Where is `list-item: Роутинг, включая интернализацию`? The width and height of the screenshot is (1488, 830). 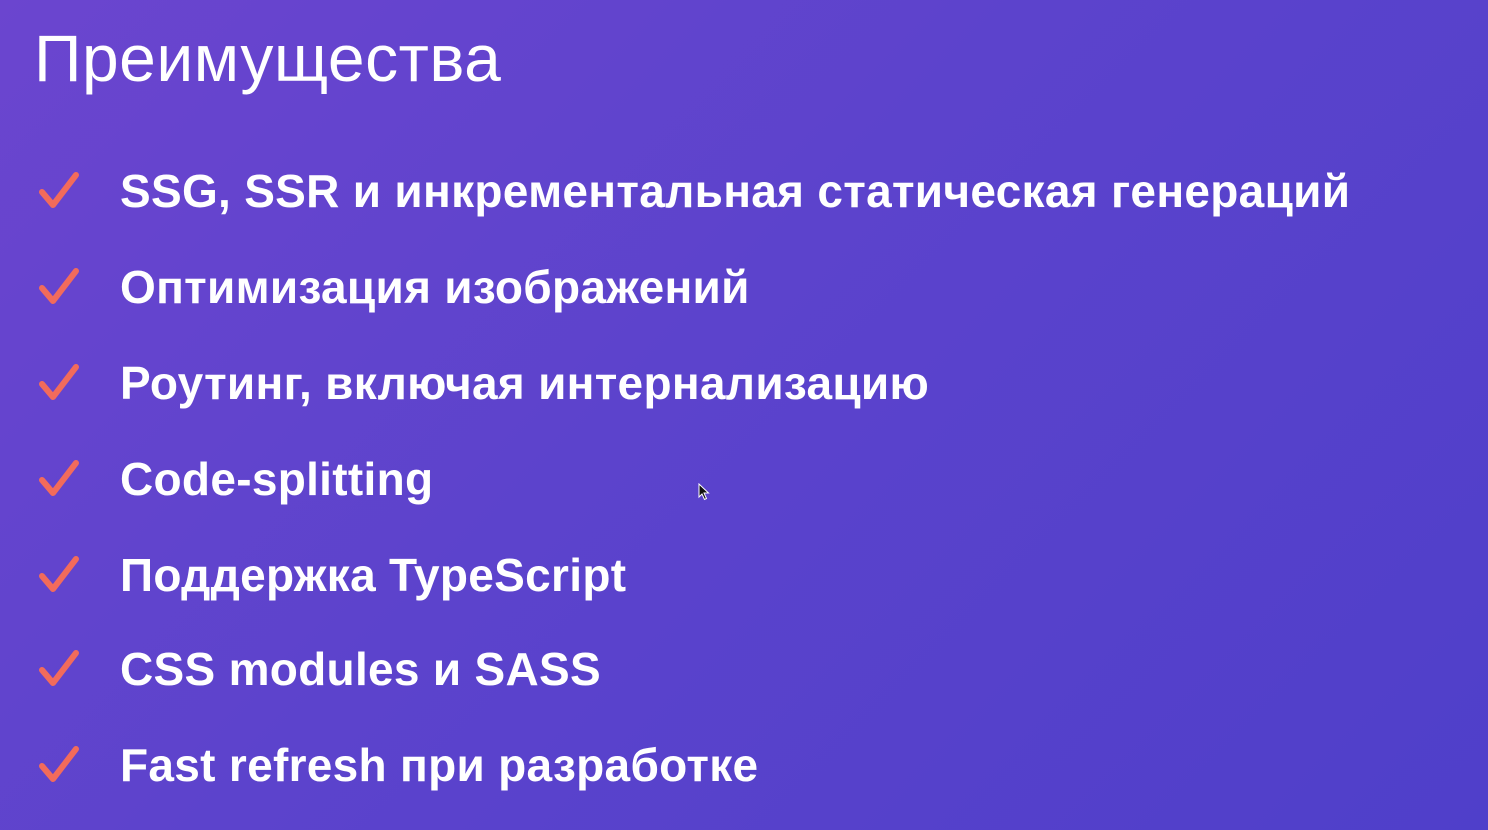 list-item: Роутинг, включая интернализацию is located at coordinates (744, 385).